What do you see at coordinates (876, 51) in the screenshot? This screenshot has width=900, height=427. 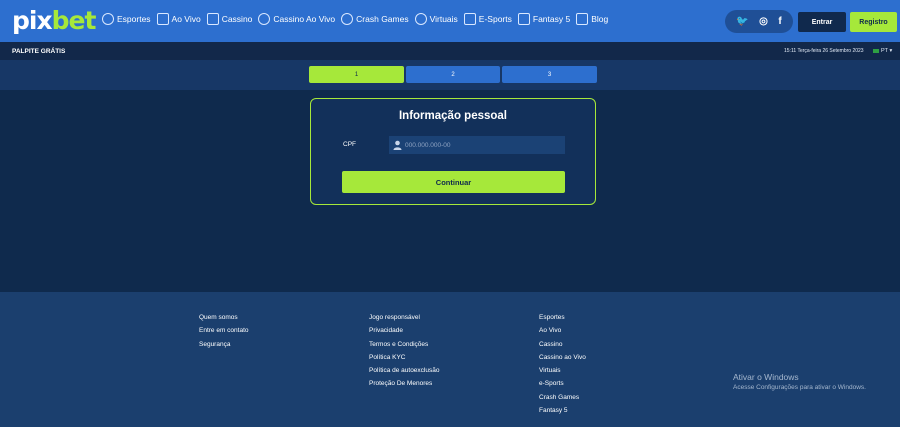 I see `brazil-flag-icon` at bounding box center [876, 51].